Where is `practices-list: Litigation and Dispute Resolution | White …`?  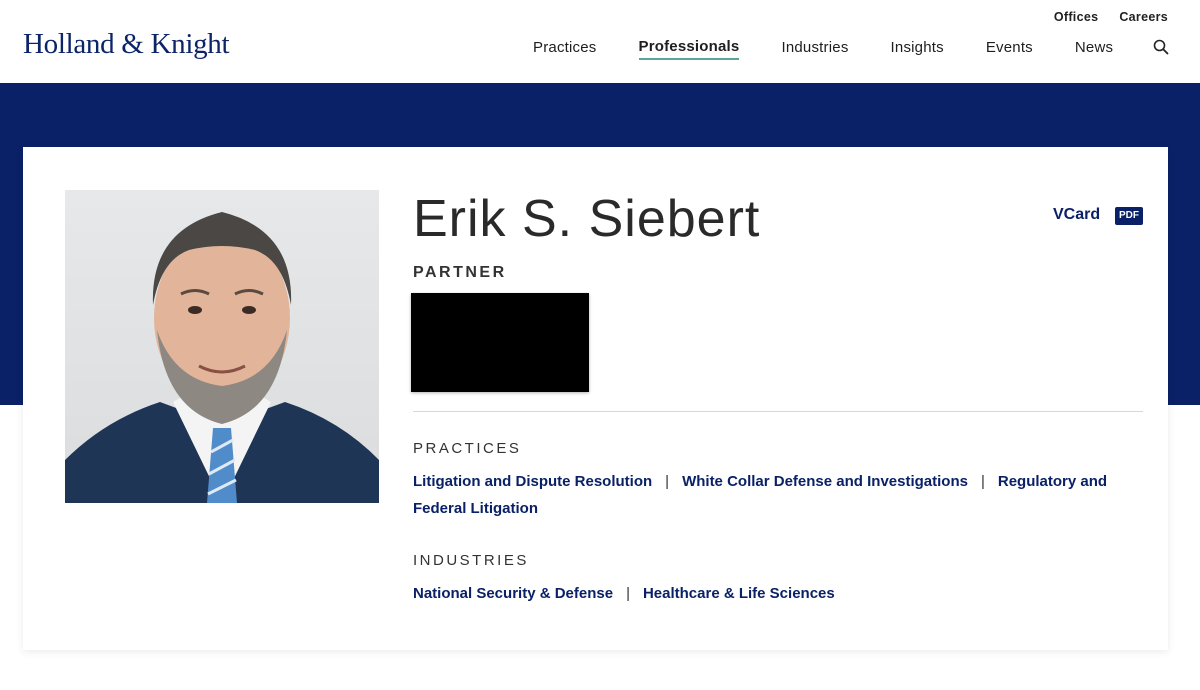 practices-list: Litigation and Dispute Resolution | White … is located at coordinates (778, 495).